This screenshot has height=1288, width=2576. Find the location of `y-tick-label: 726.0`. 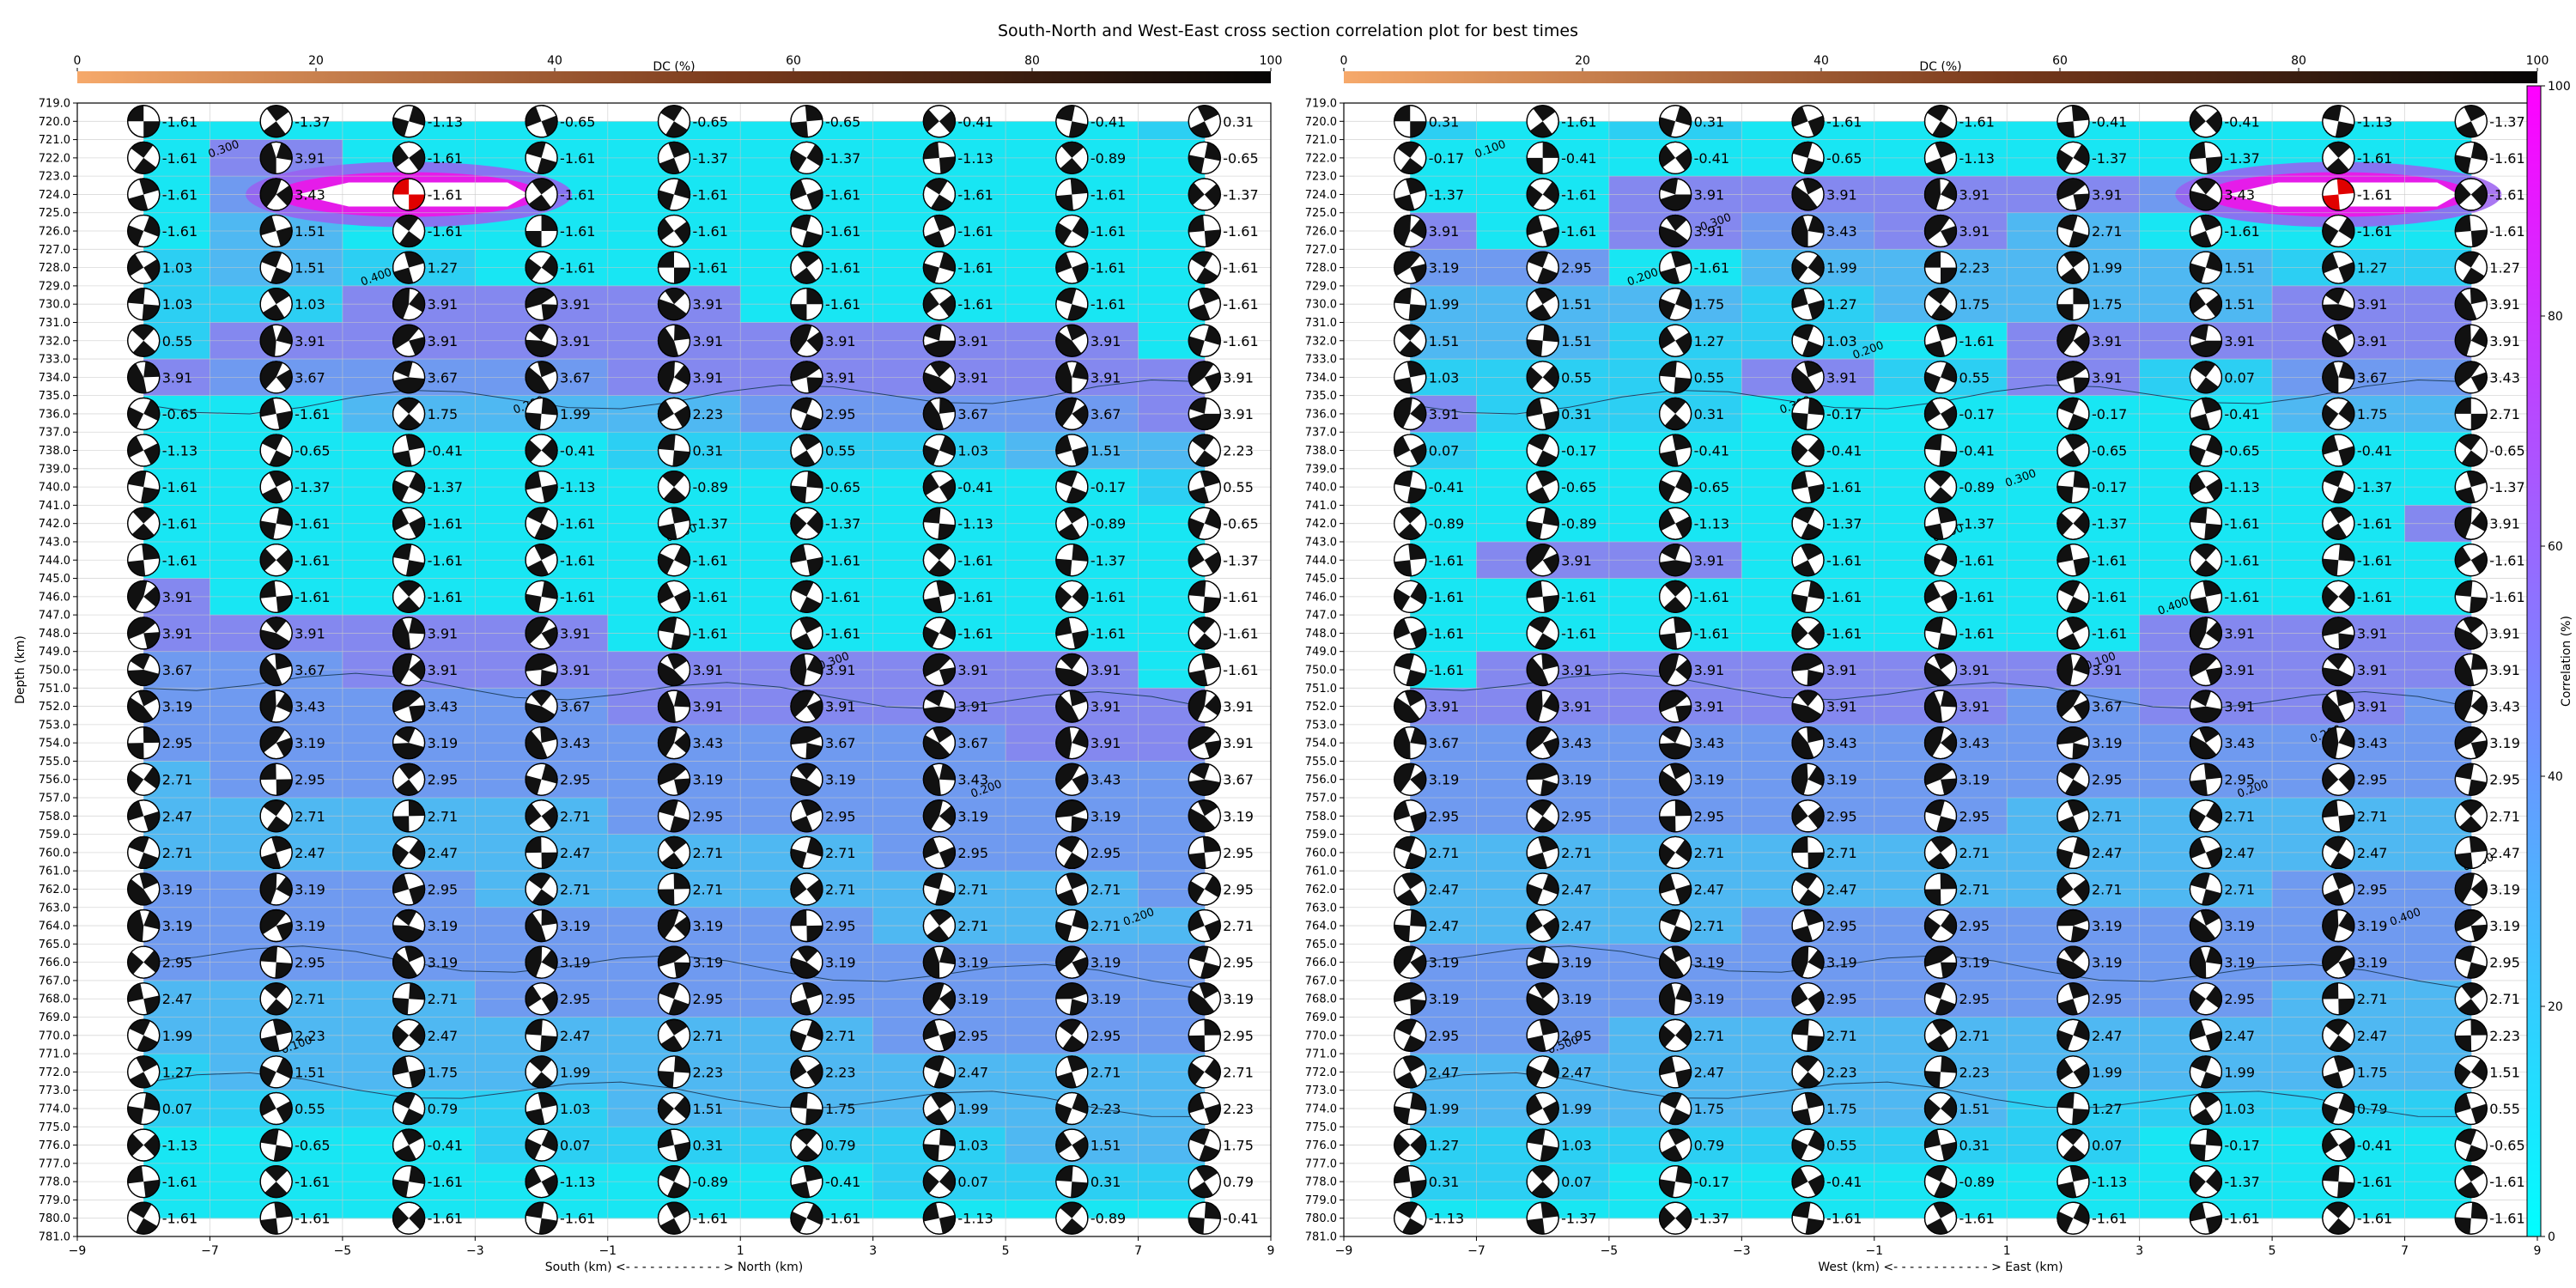

y-tick-label: 726.0 is located at coordinates (55, 232).